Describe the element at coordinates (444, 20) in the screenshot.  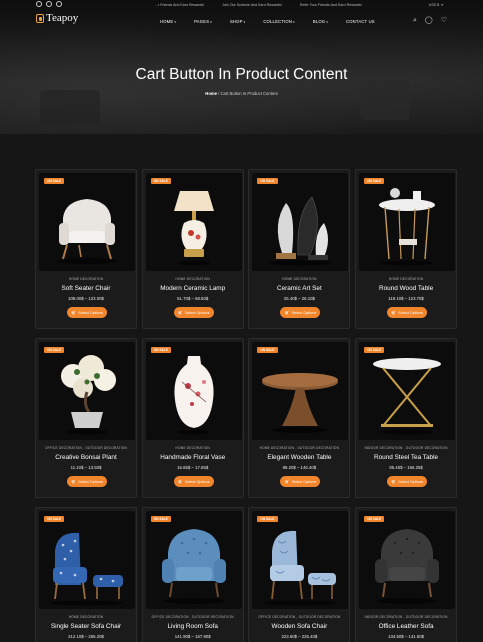
I see `heart-icon: ♡` at that location.